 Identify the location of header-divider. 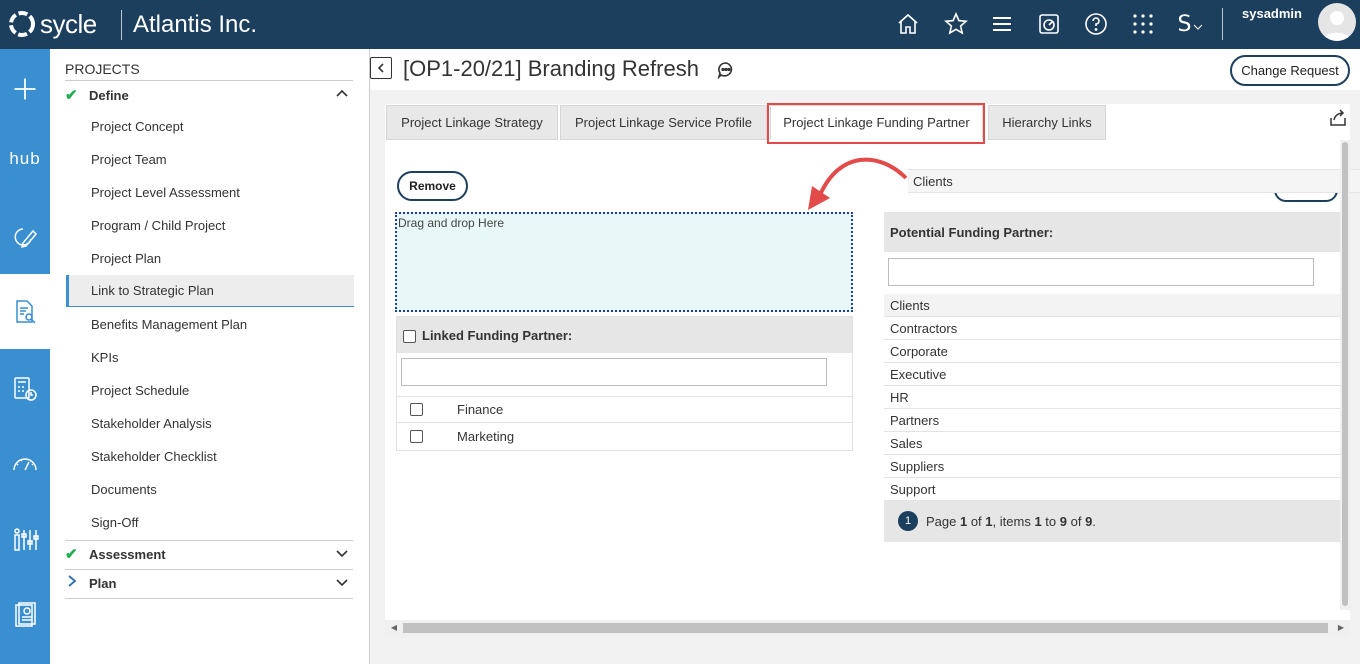
(121, 25).